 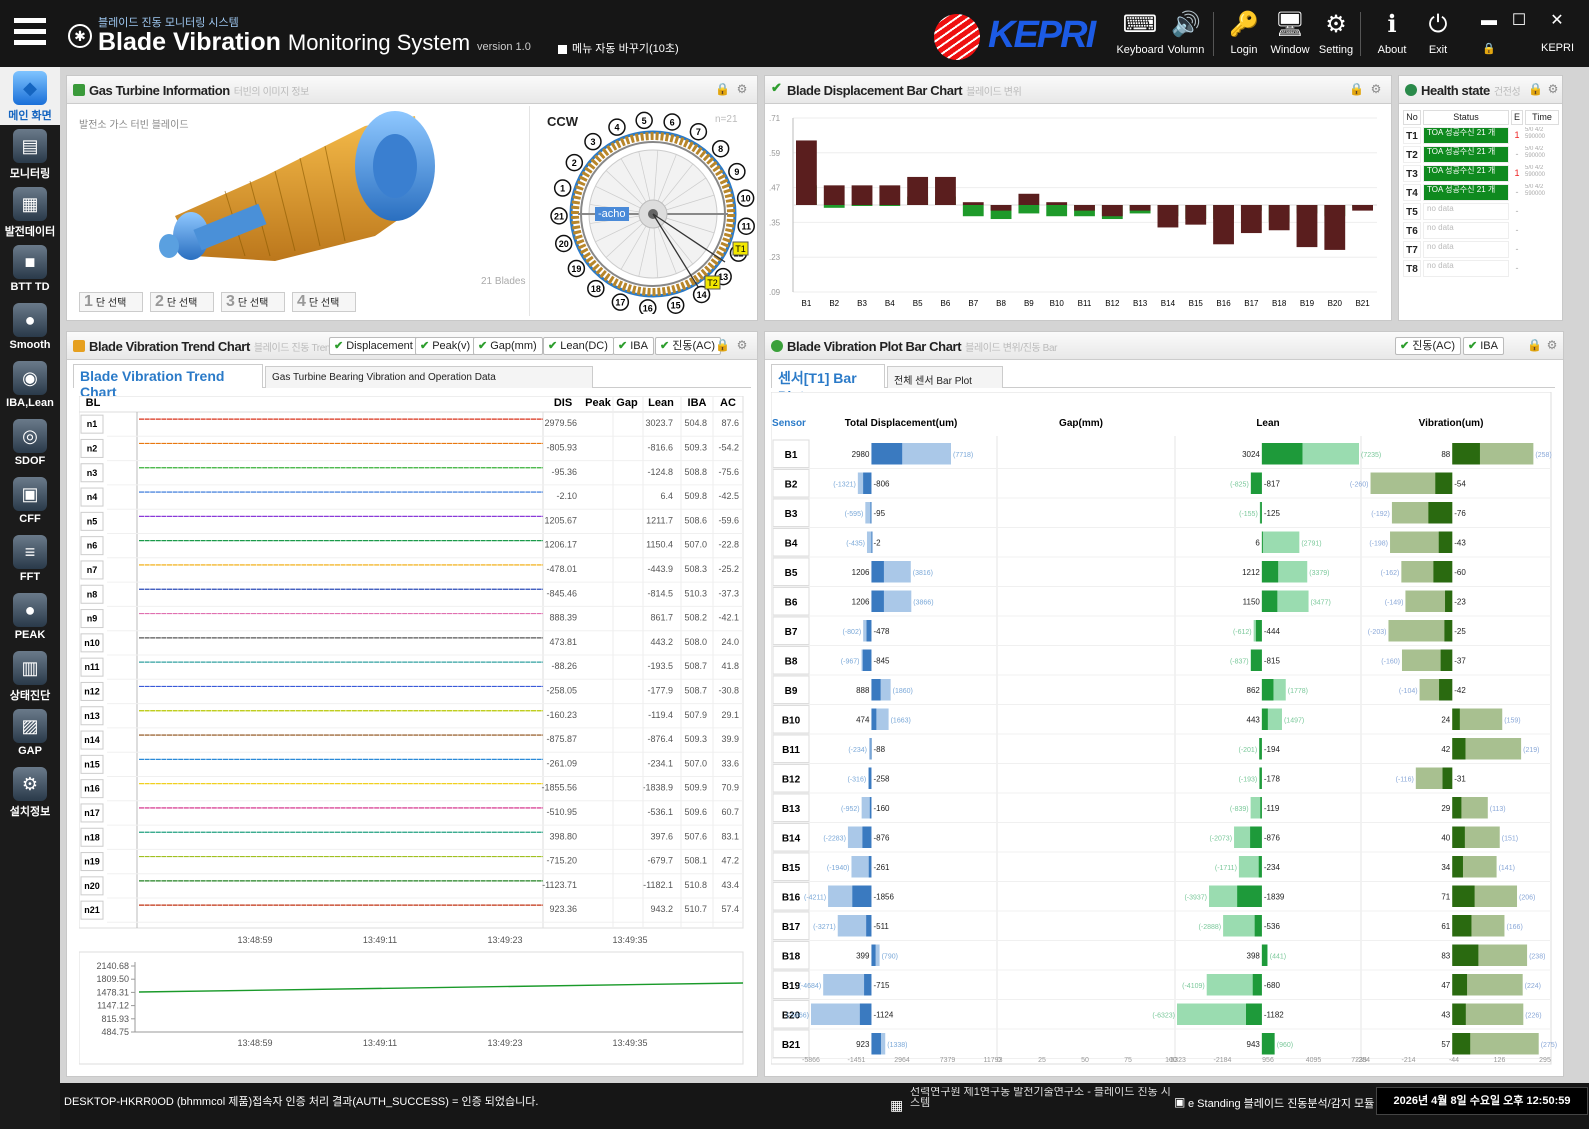 What do you see at coordinates (728, 569) in the screenshot?
I see `trend-ac-value: -25.2` at bounding box center [728, 569].